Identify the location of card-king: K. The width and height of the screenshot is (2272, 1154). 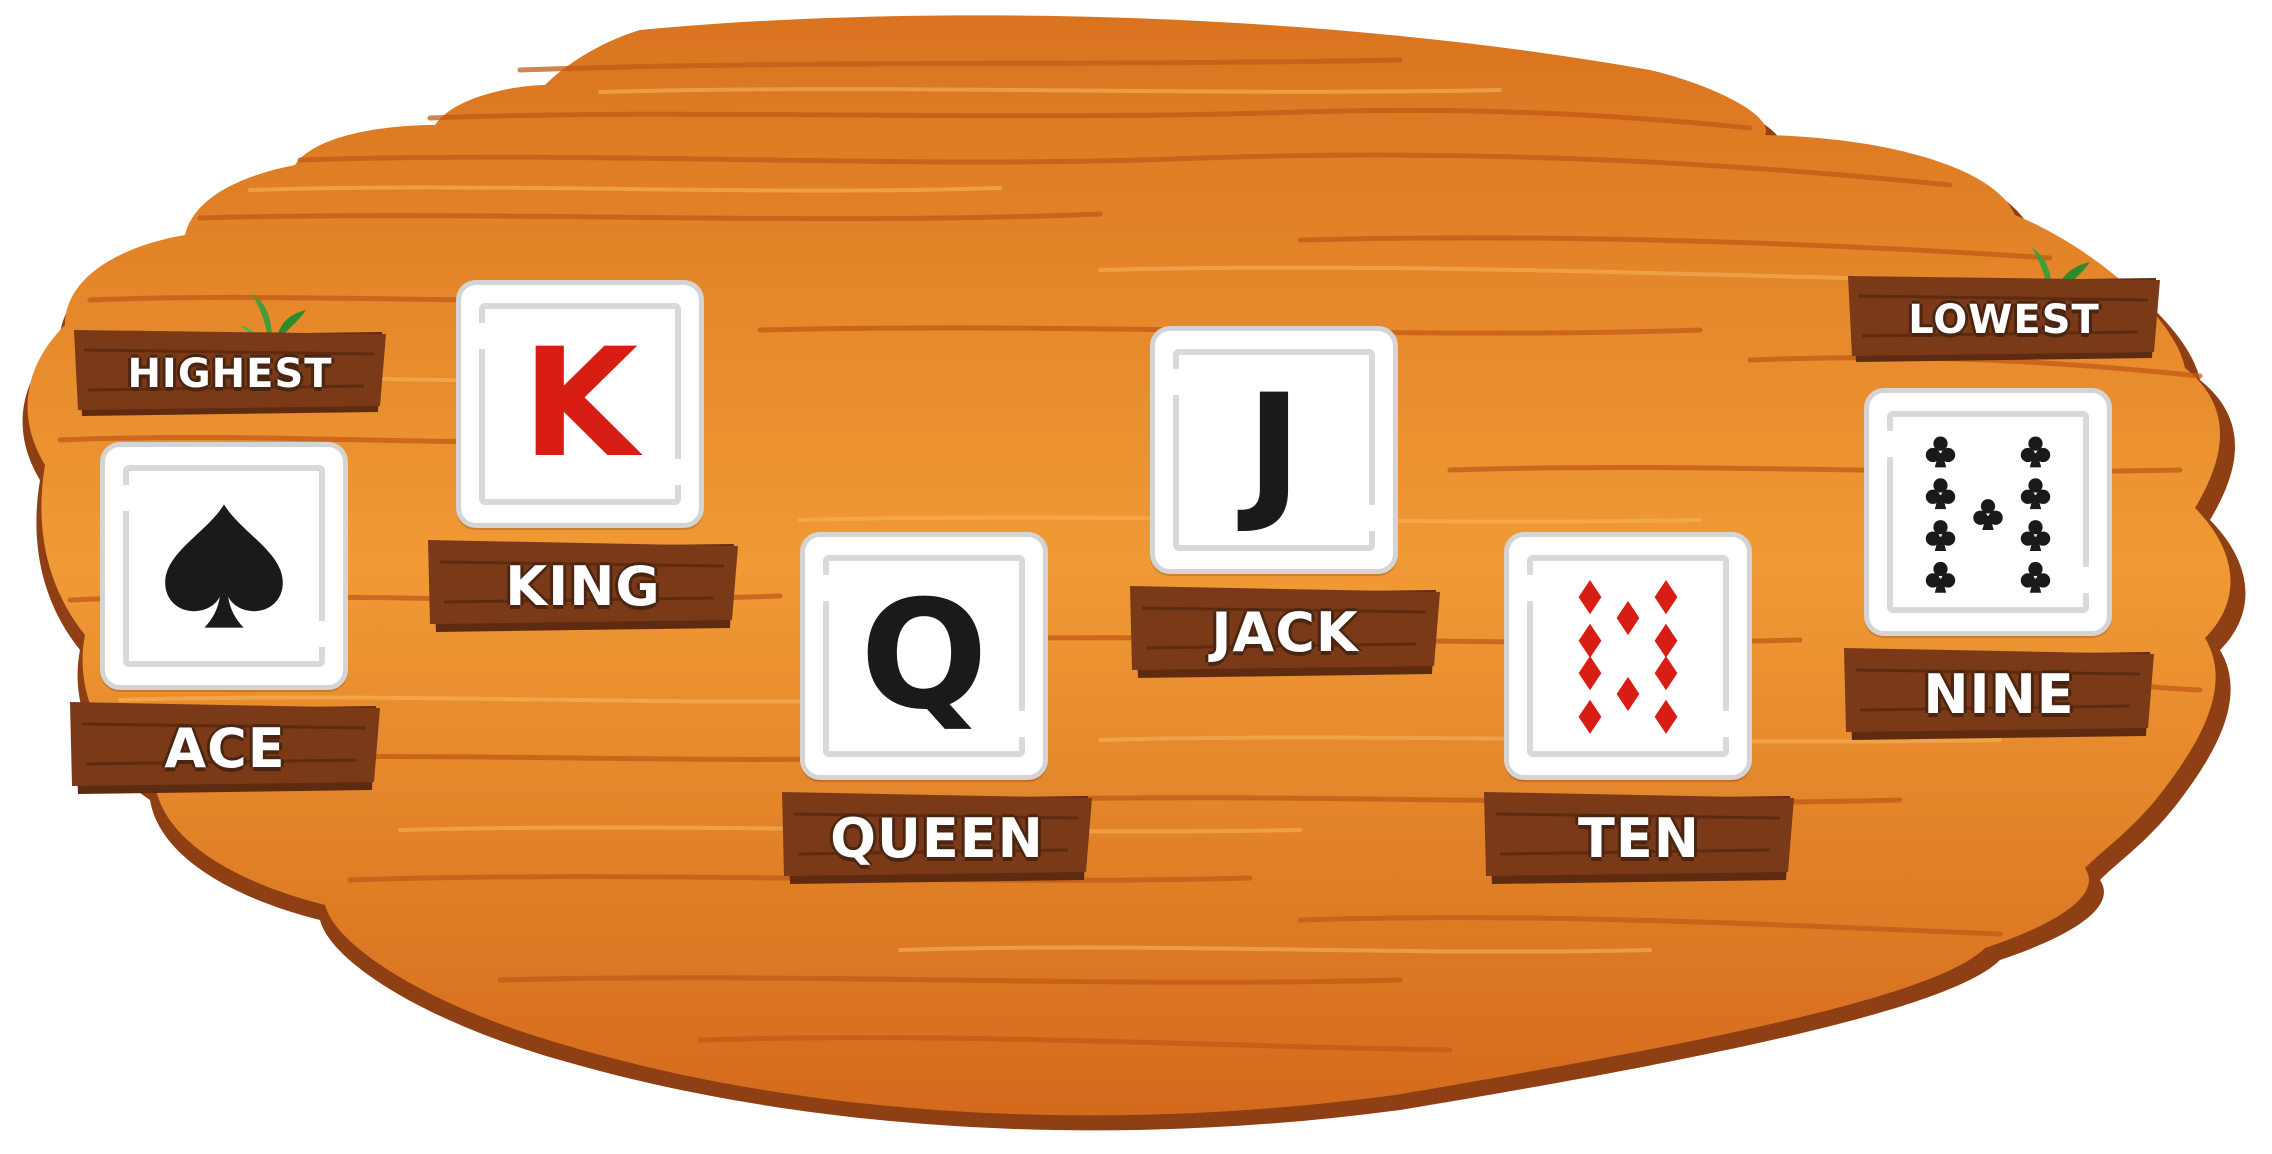
(580, 404).